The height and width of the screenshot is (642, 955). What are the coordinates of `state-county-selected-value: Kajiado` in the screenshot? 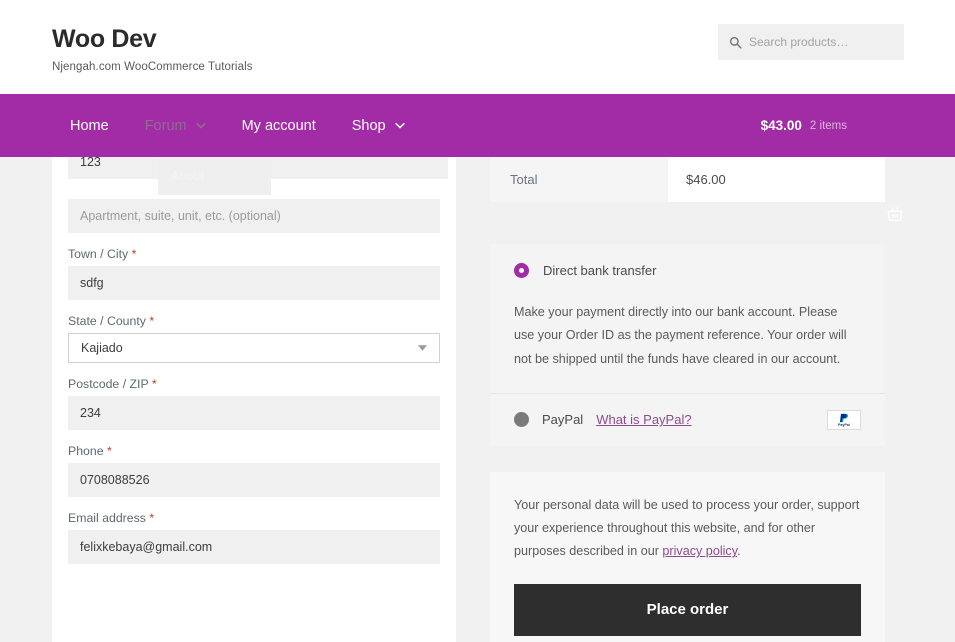 It's located at (102, 348).